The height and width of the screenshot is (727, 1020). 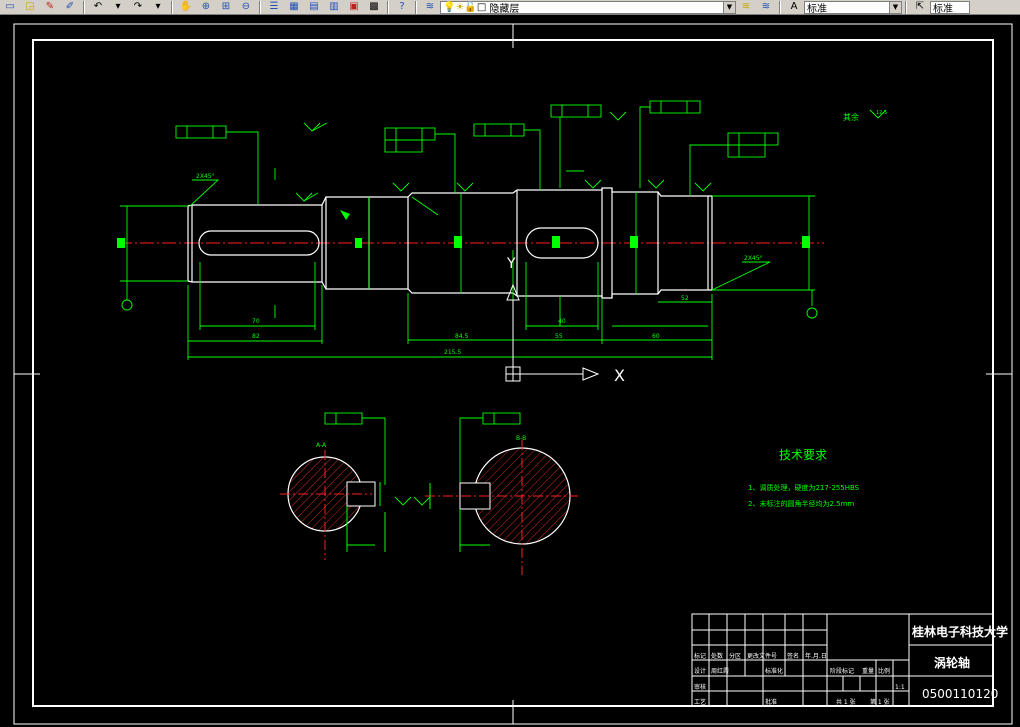 I want to click on make-layer-current-icon: ≋, so click(x=746, y=7).